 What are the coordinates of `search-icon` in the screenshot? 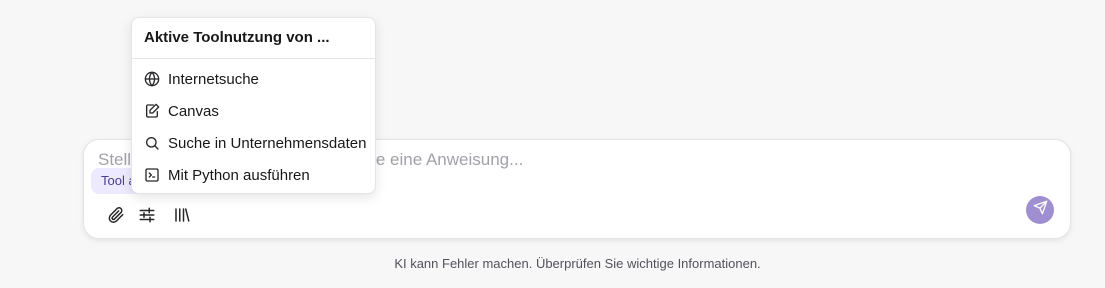 It's located at (152, 143).